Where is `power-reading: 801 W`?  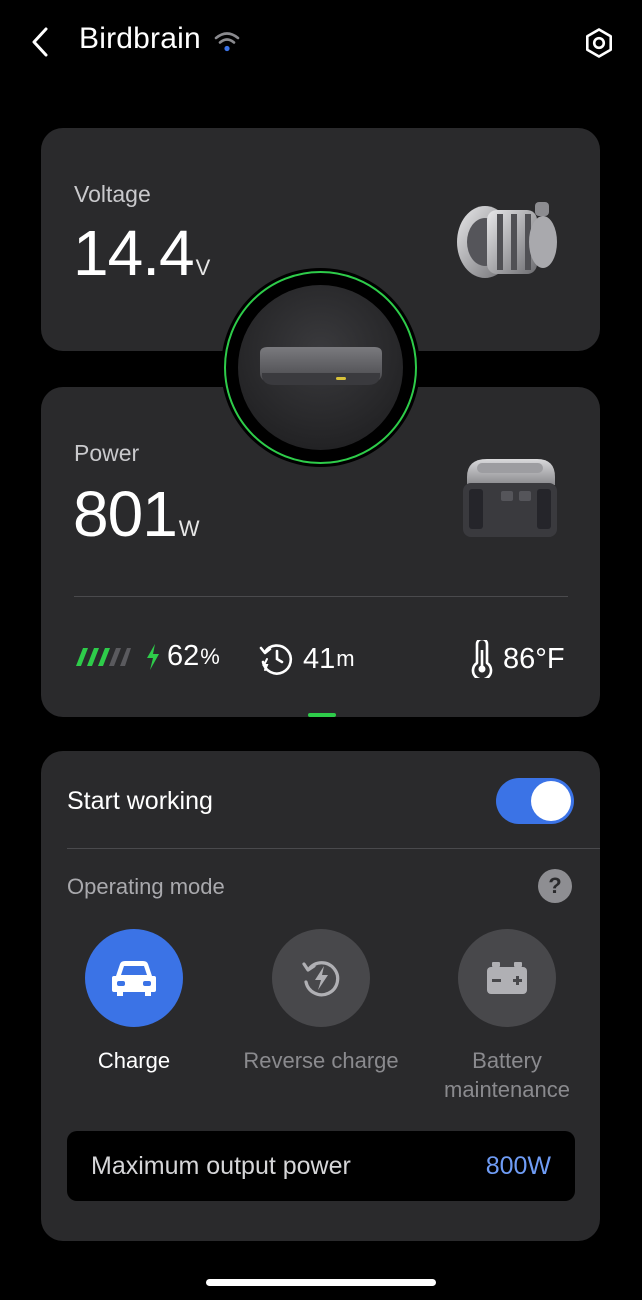 power-reading: 801 W is located at coordinates (136, 514).